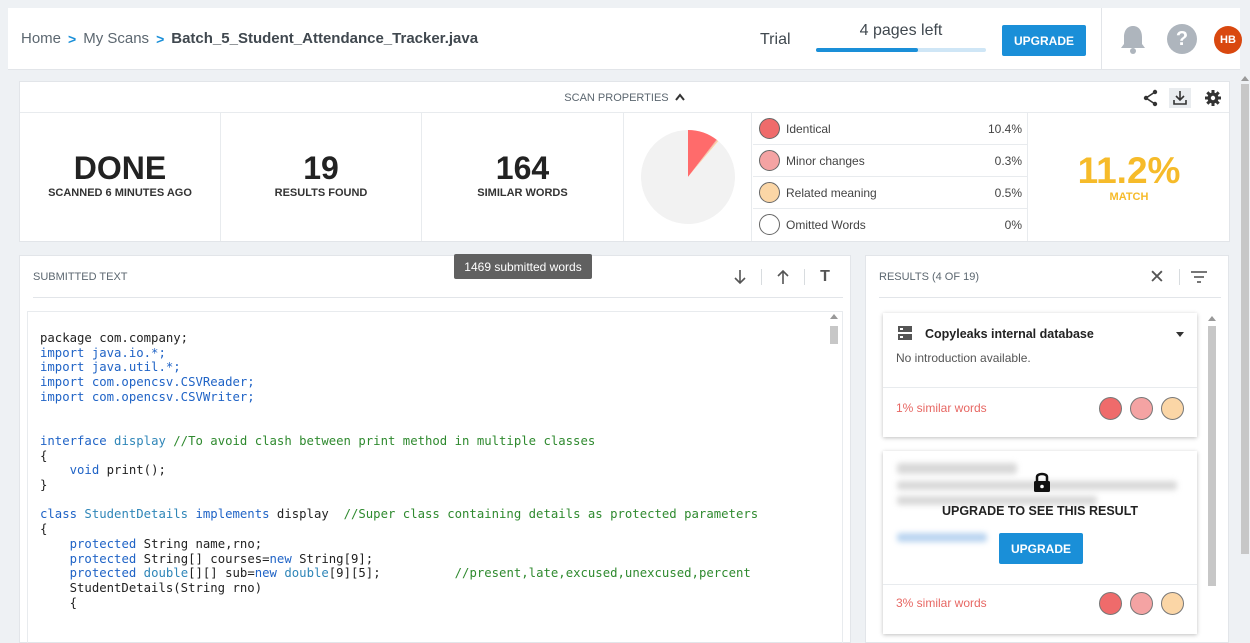  Describe the element at coordinates (957, 468) in the screenshot. I see `blurred-title` at that location.